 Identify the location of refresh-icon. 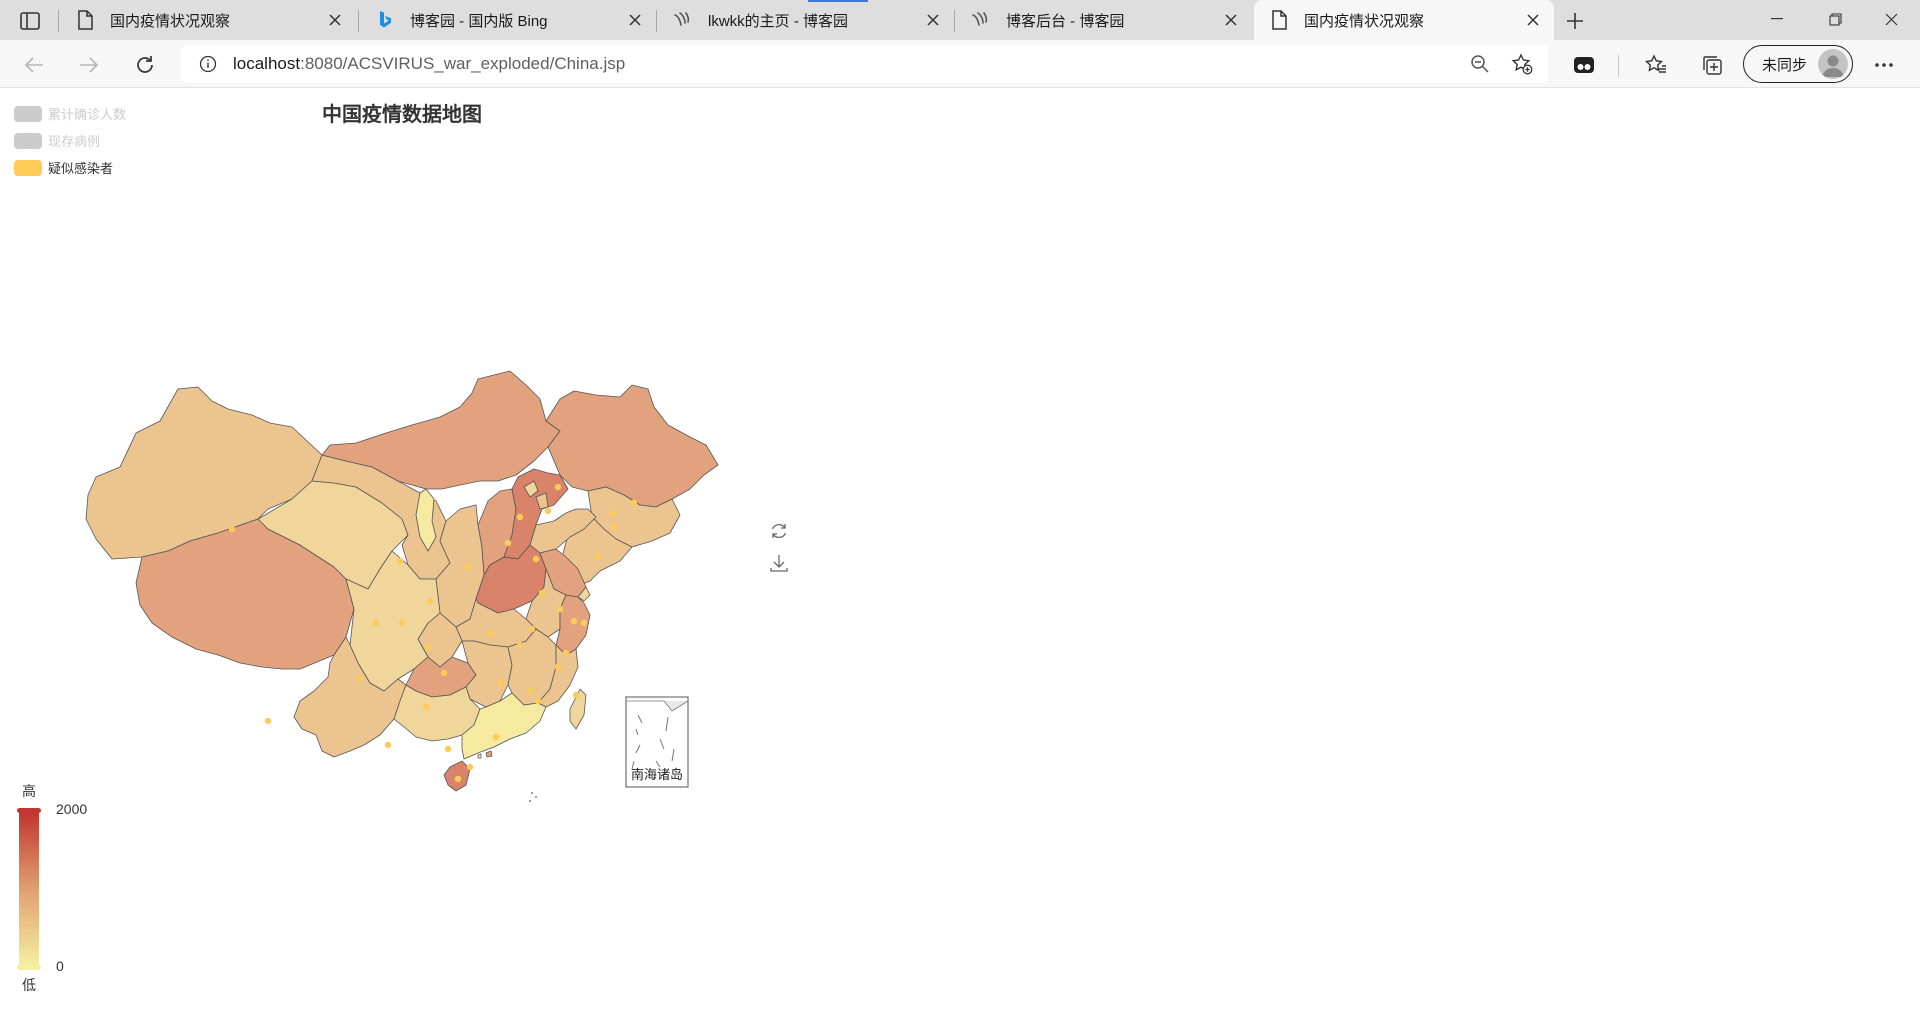
(145, 65).